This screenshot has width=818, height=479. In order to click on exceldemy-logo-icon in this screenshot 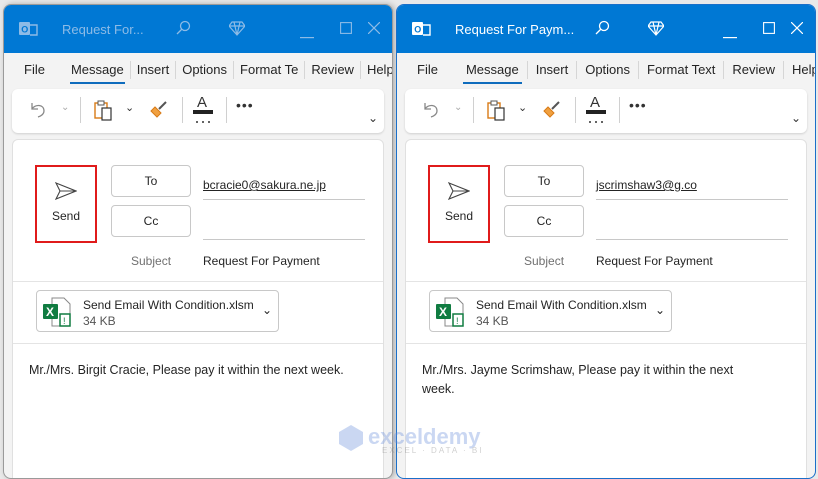, I will do `click(351, 438)`.